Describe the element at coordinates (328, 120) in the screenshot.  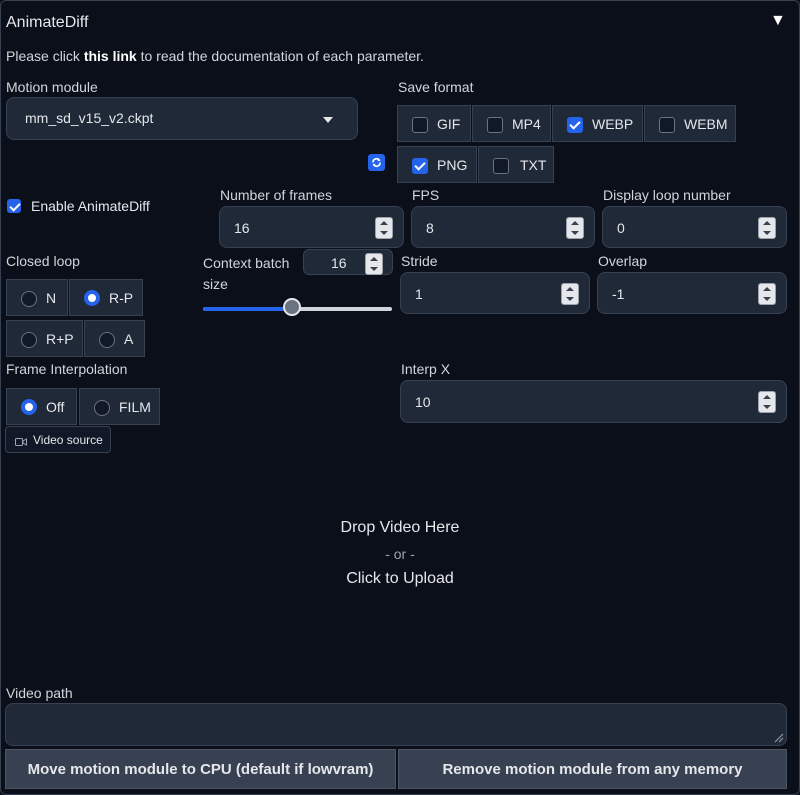
I see `chevron-down-icon` at that location.